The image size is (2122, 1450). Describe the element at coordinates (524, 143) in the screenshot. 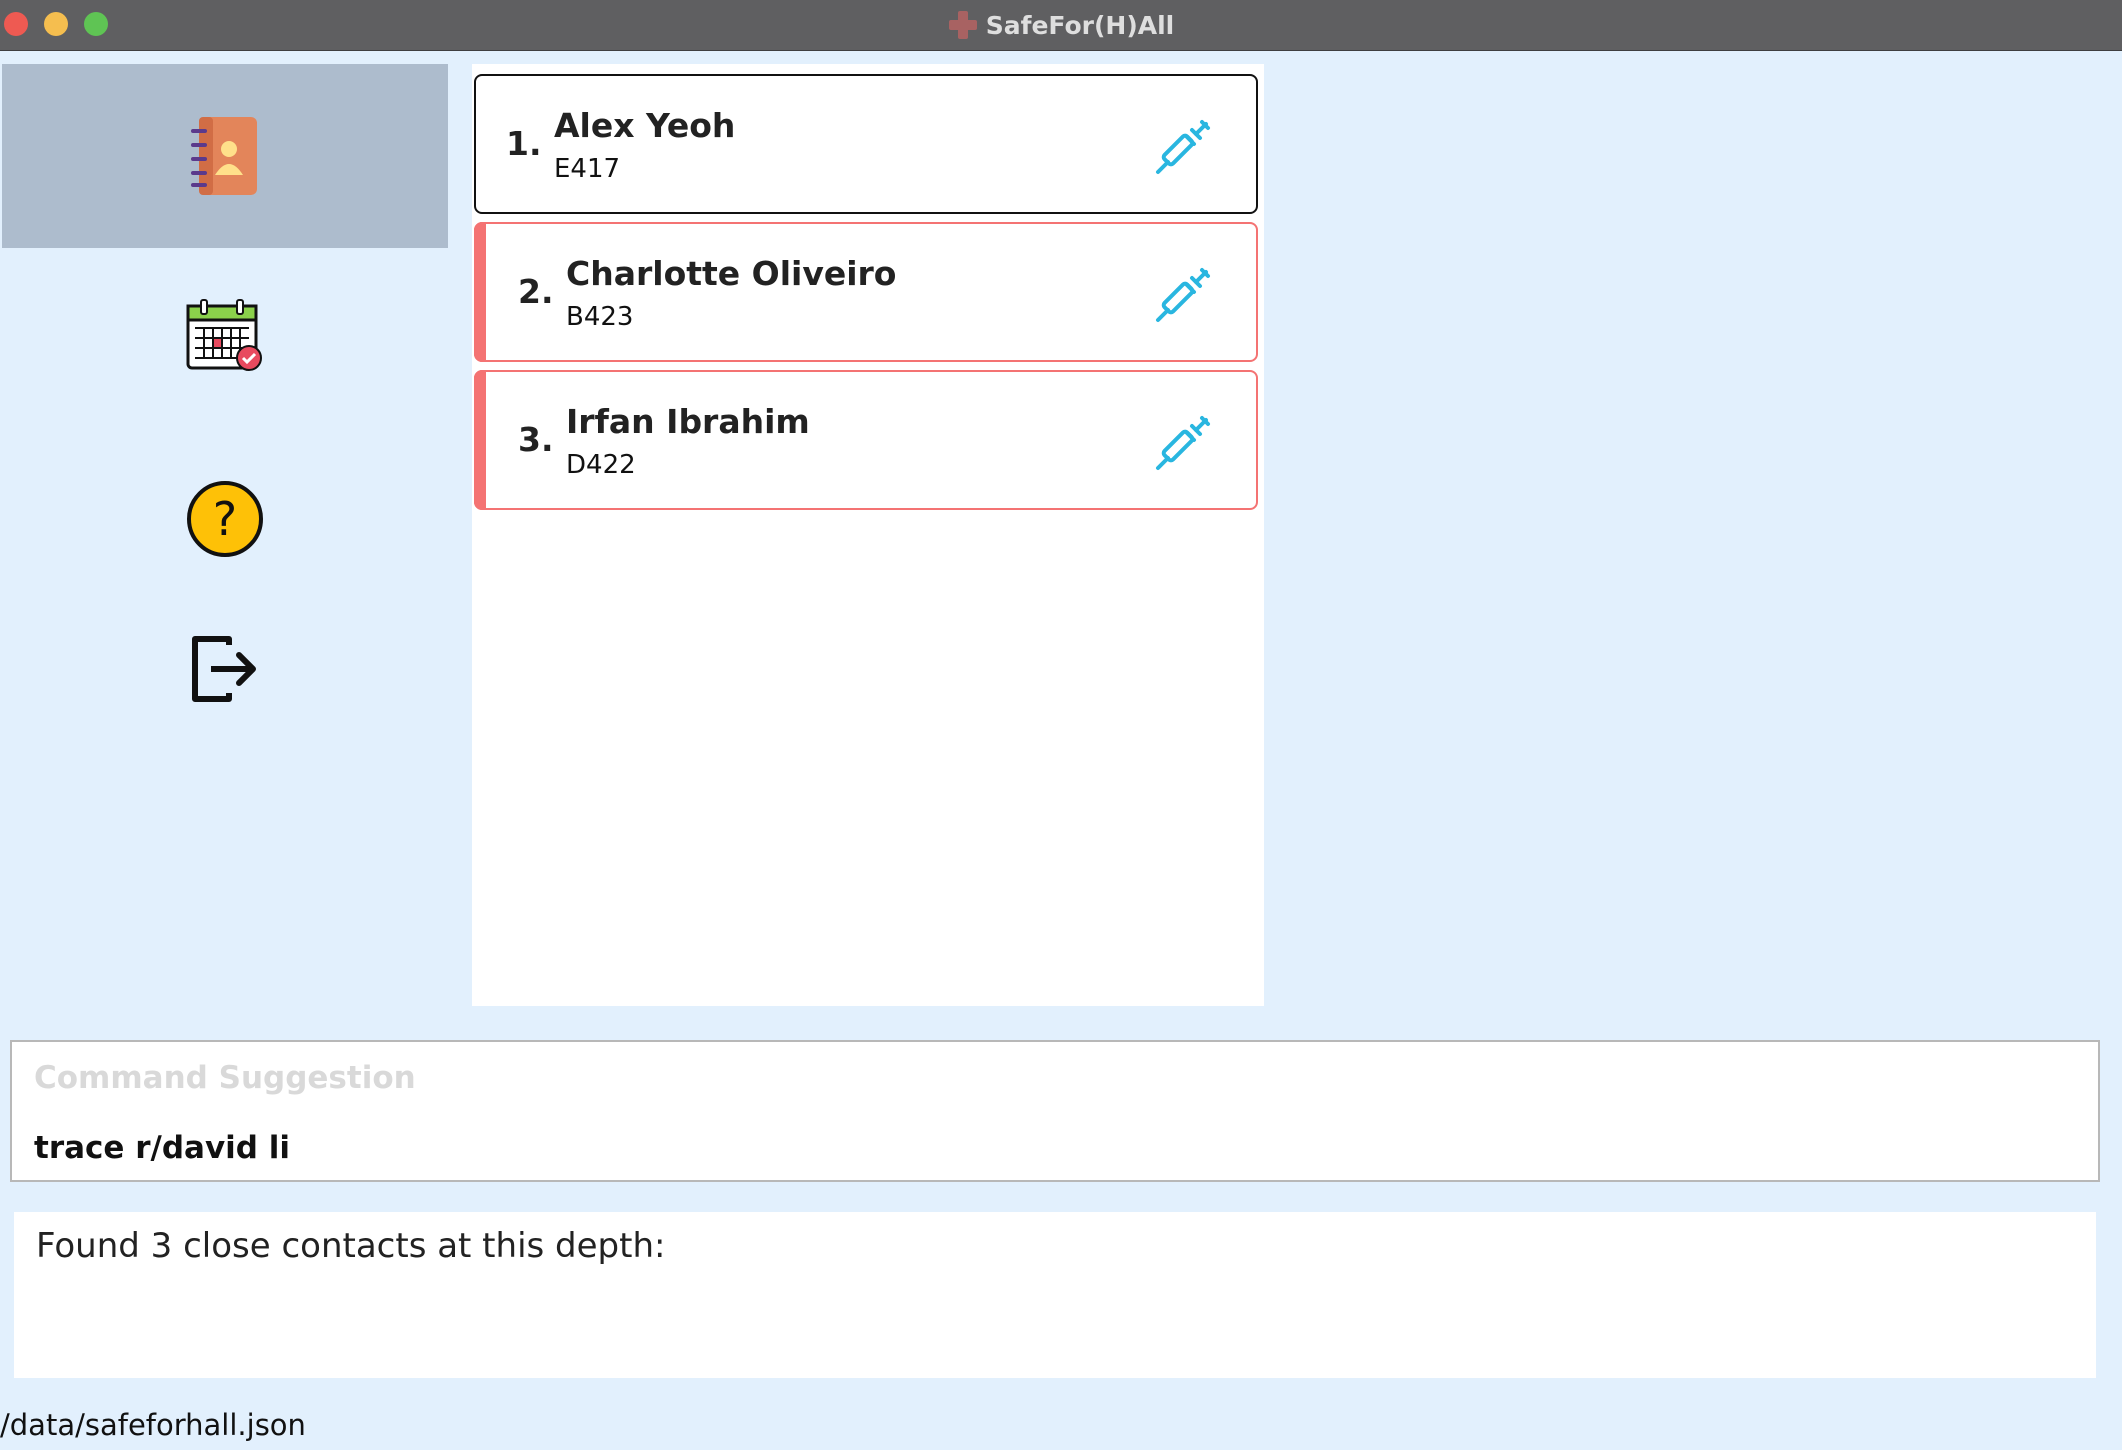

I see `resident-index: 1.` at that location.